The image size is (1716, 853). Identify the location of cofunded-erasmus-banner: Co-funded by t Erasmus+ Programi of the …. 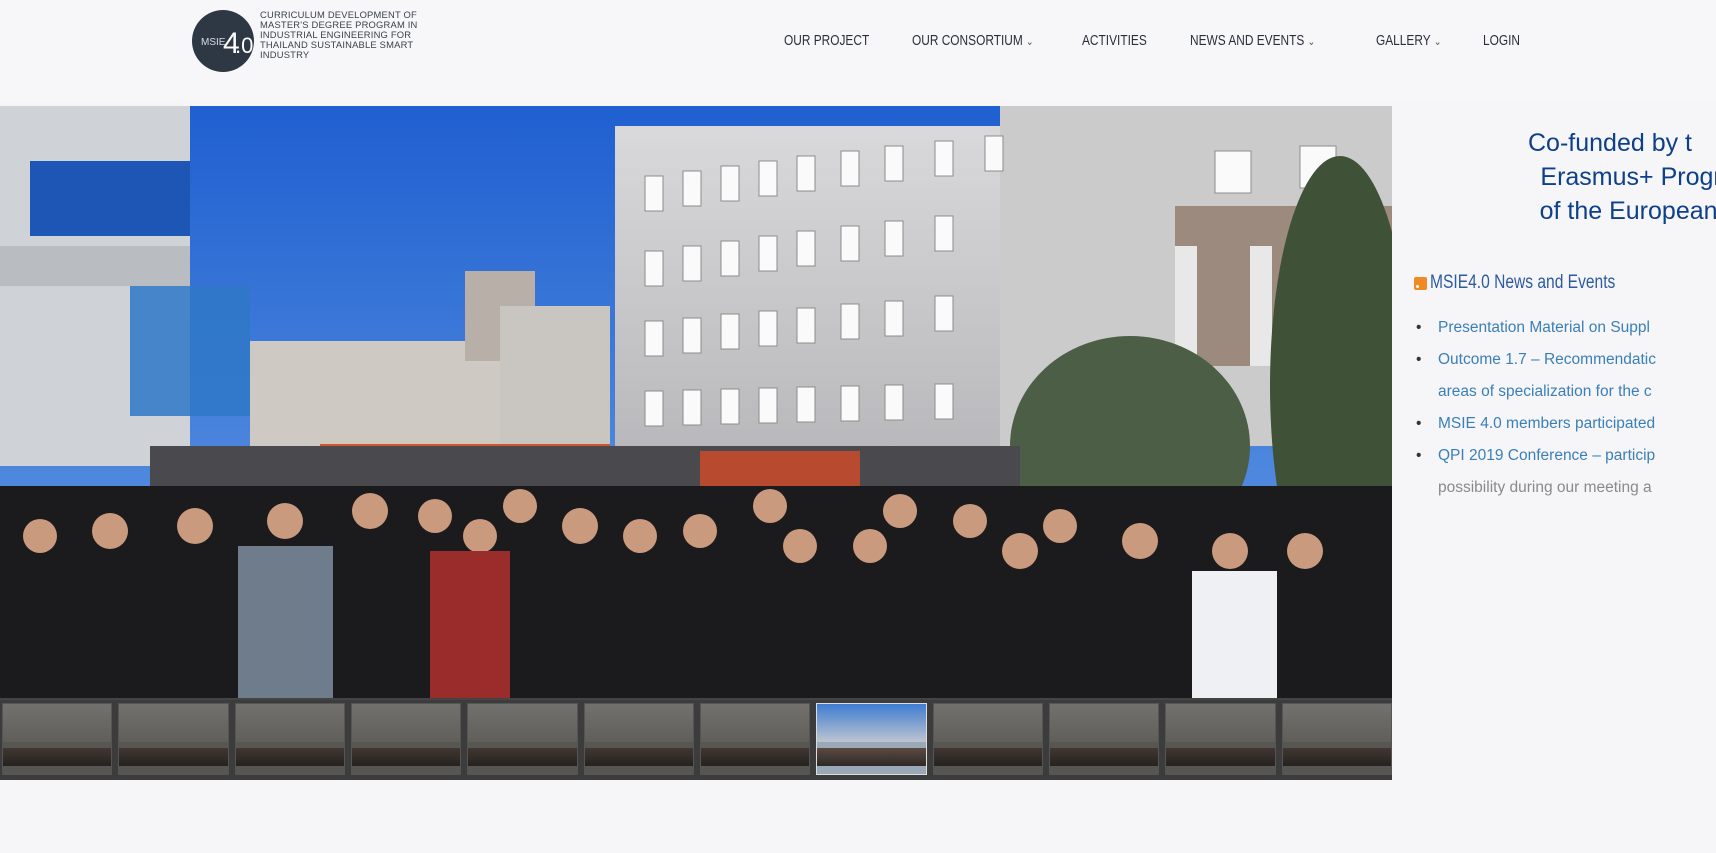
(1579, 177).